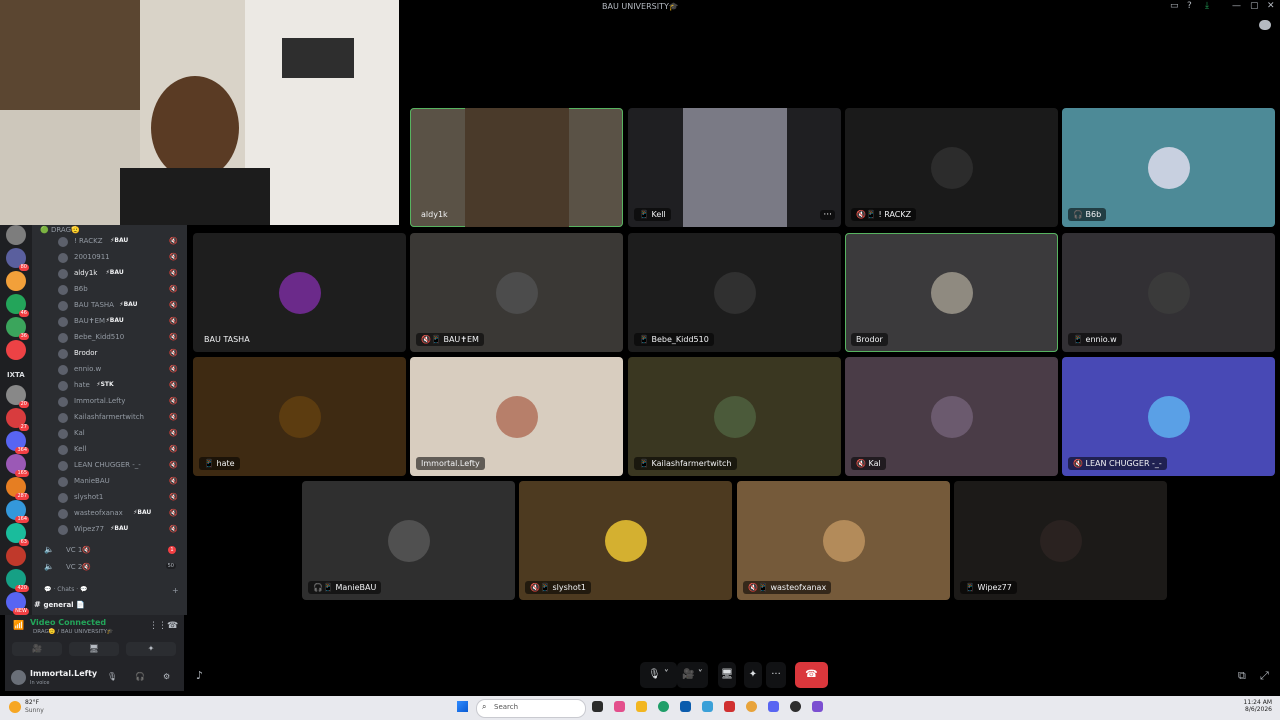 The image size is (1280, 720). I want to click on server-icon: 420, so click(17, 580).